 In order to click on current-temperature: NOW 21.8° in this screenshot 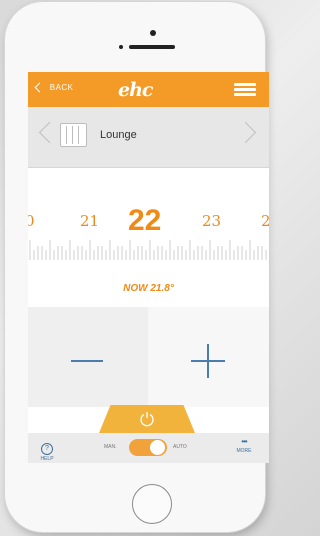, I will do `click(148, 288)`.